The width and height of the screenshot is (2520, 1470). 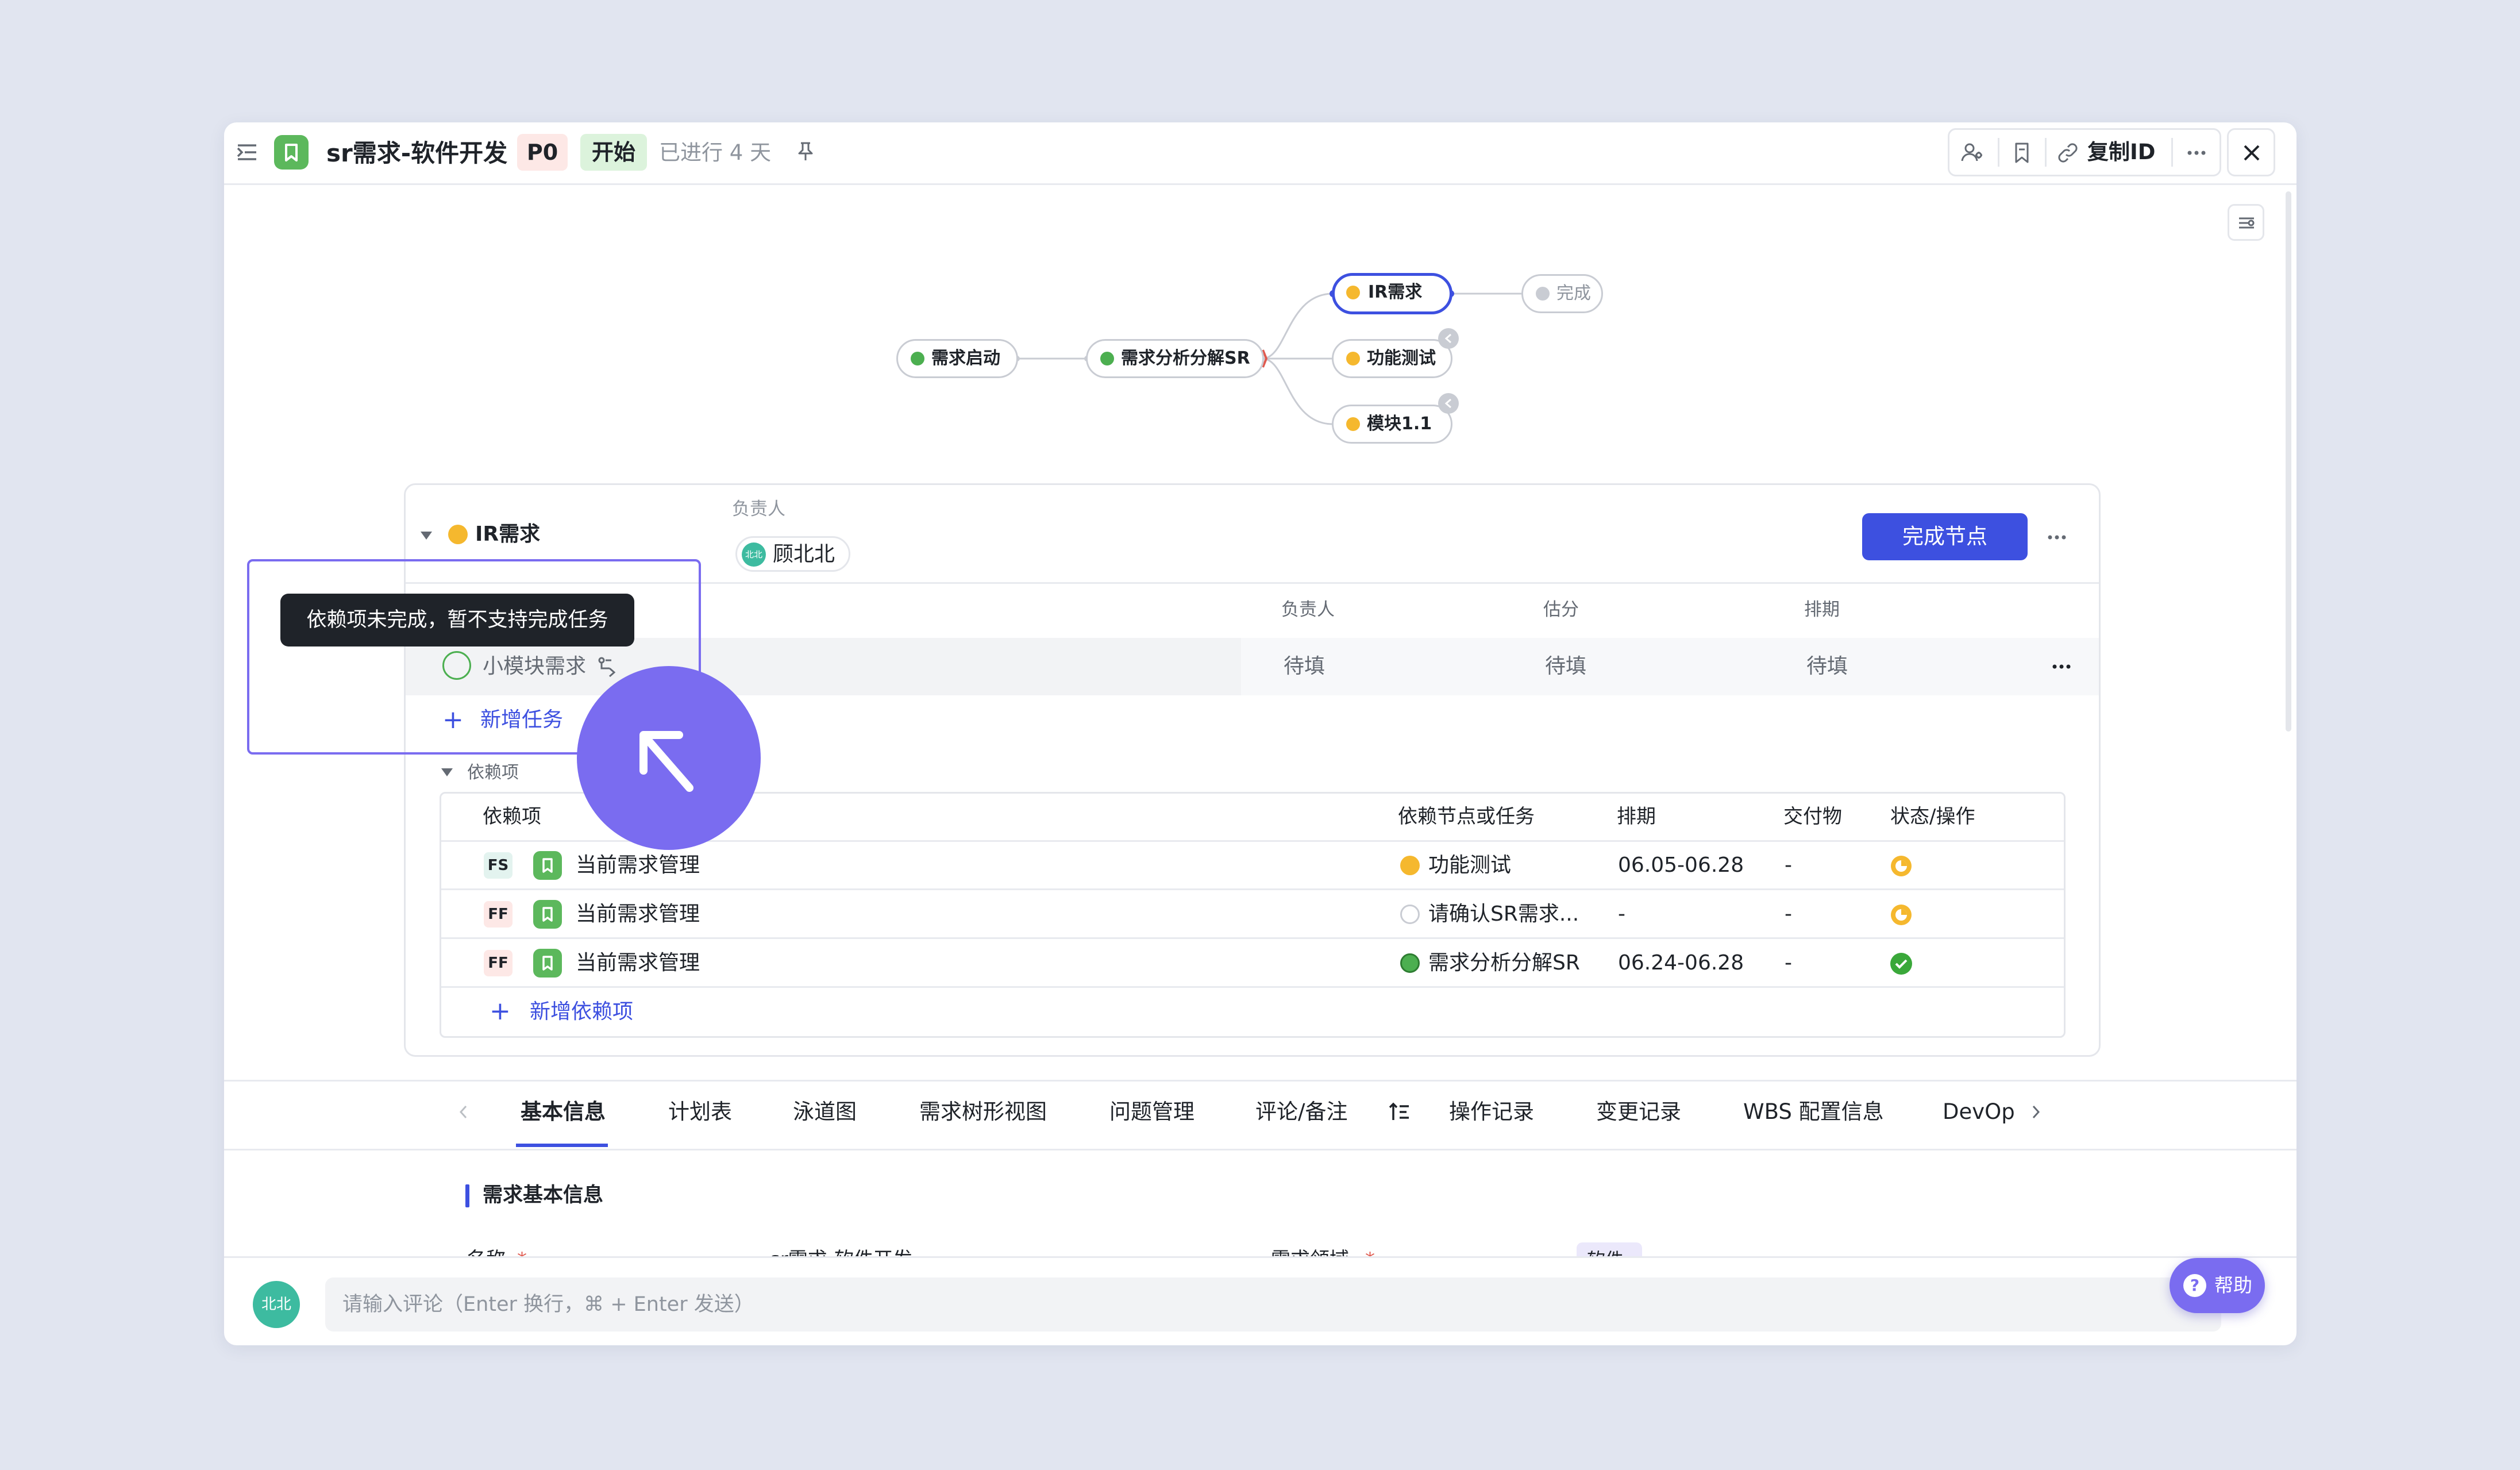 I want to click on section-accent, so click(x=467, y=1195).